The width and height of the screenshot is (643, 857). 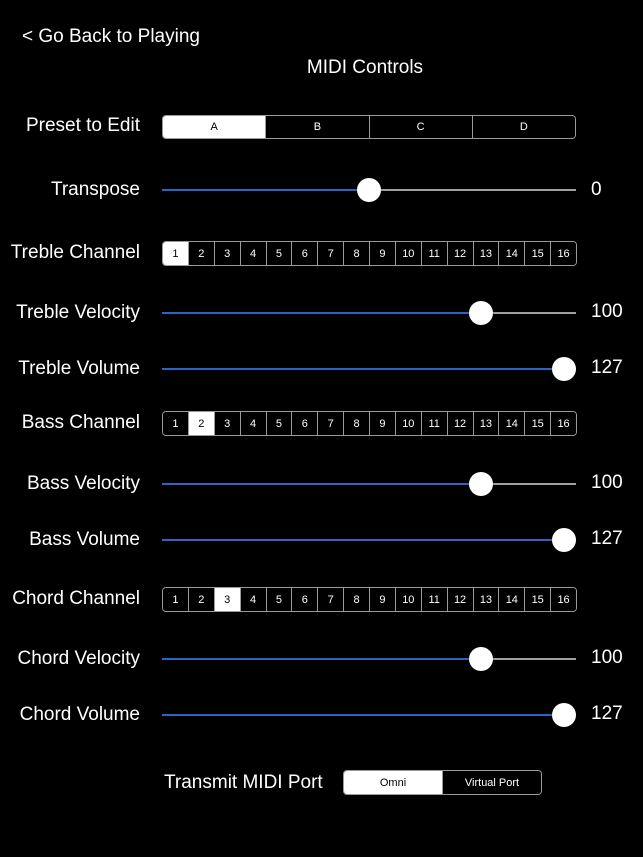 I want to click on treble-channel-selector: 1 2 3 4 5 6 7 8 9 10 11 12 13 14 15 16, so click(x=369, y=253).